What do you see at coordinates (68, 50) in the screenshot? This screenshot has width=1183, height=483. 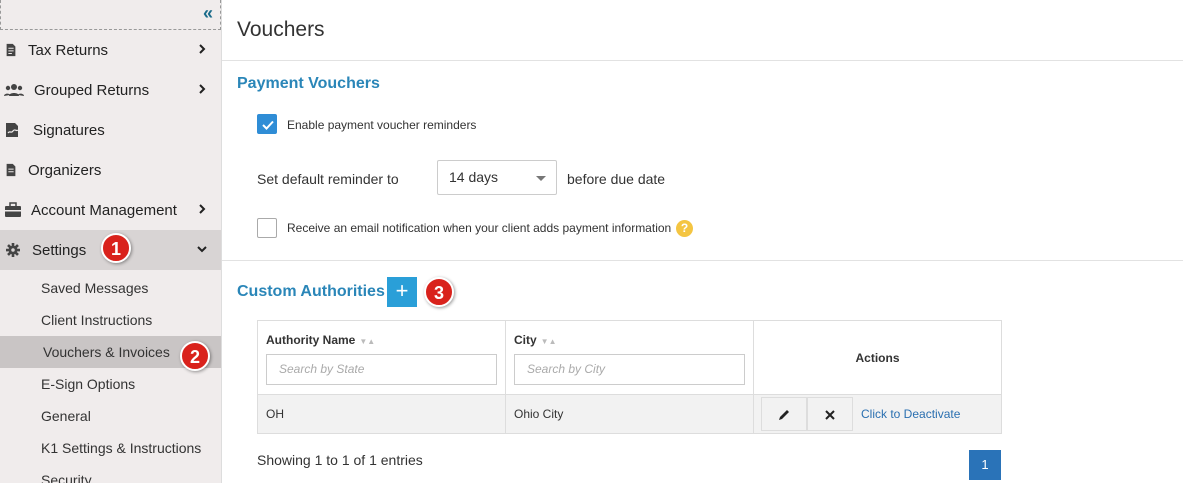 I see `nav-label: Tax Returns` at bounding box center [68, 50].